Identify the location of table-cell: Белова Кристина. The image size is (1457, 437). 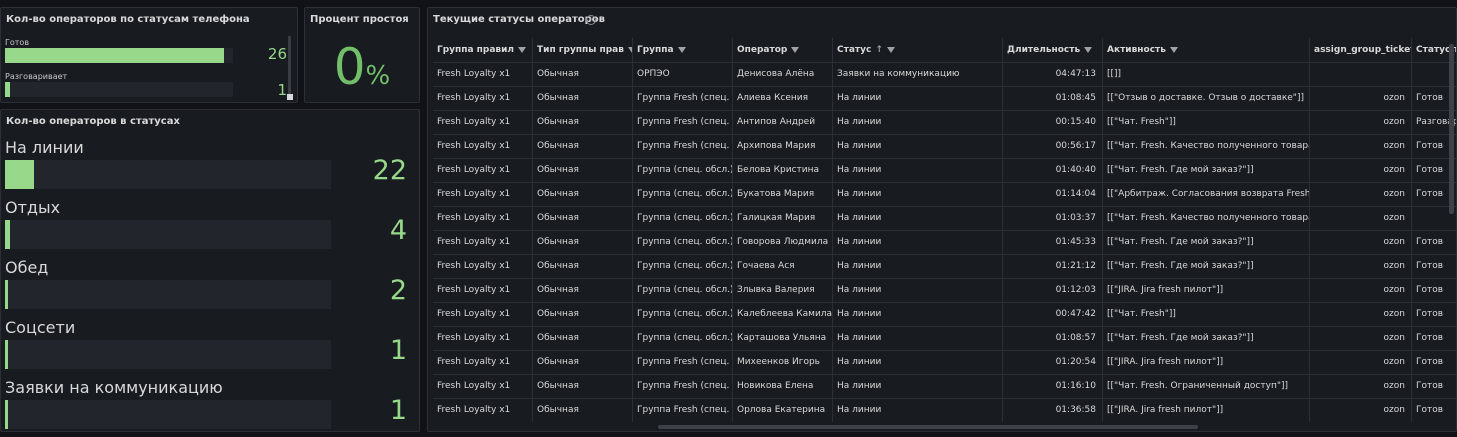
(783, 170).